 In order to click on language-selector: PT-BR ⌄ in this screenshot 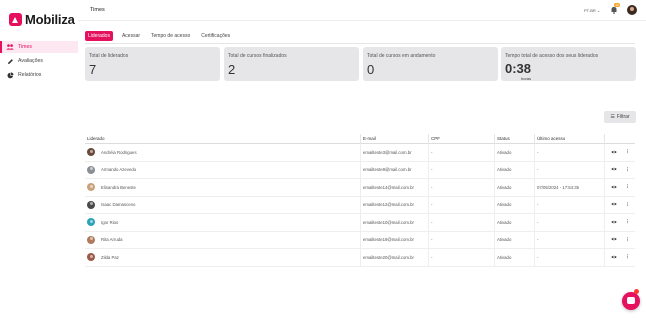, I will do `click(592, 10)`.